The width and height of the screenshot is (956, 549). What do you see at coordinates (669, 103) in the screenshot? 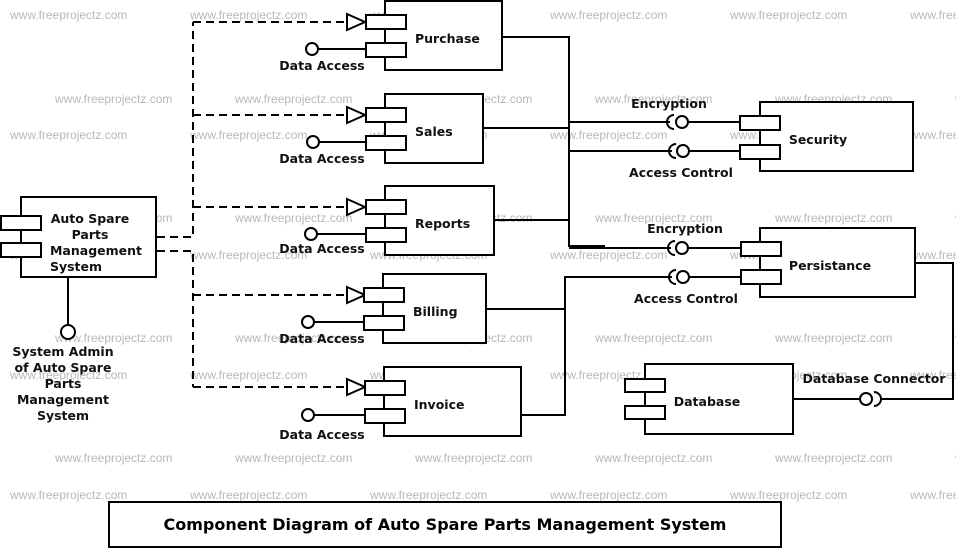
I see `security-encryption-label: Encryption` at bounding box center [669, 103].